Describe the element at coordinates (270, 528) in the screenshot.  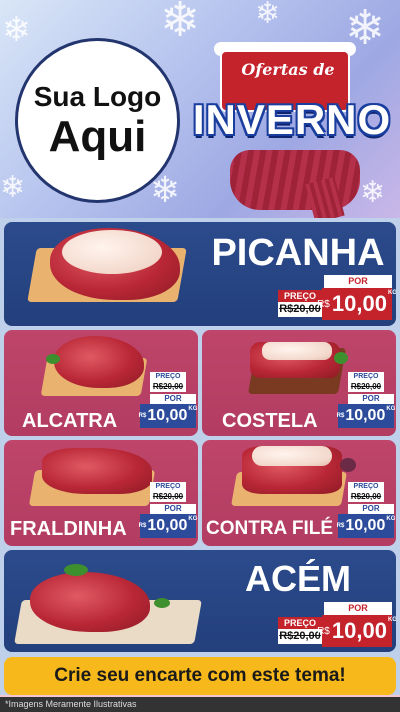
I see `product-name: CONTRA FILÉ` at that location.